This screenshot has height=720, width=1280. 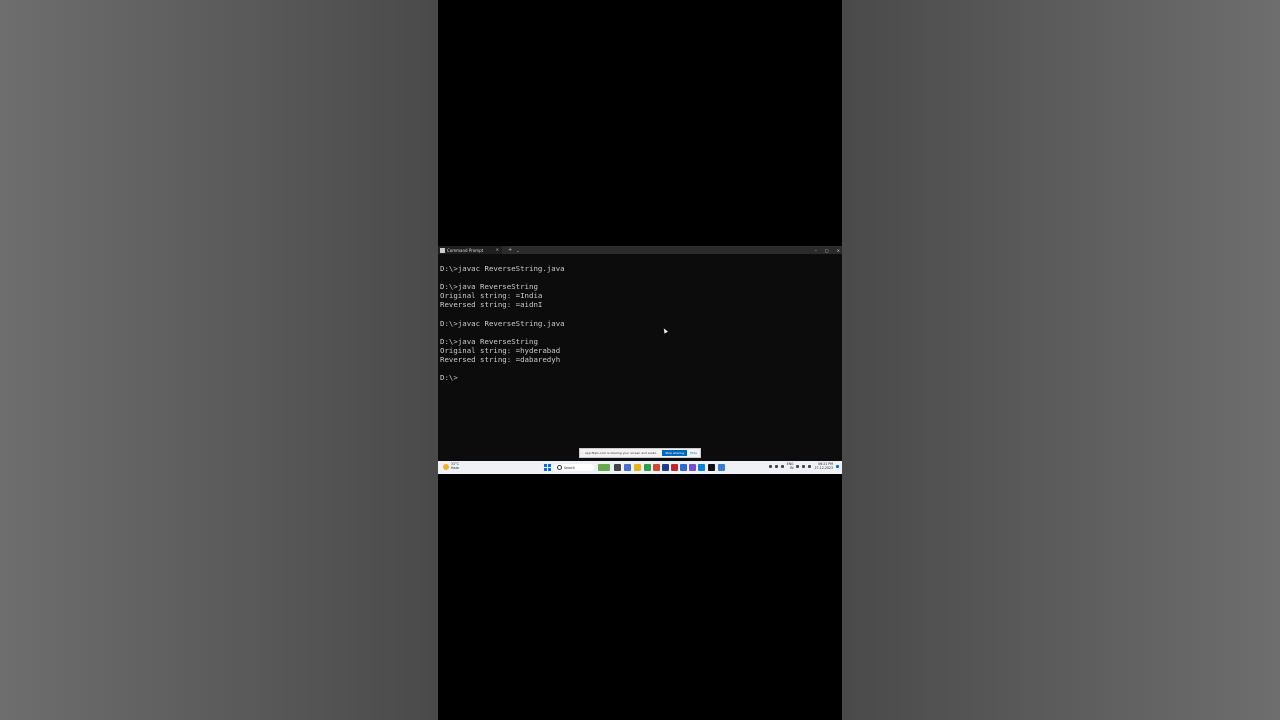 I want to click on clock: 06:21 PM 27-12-2023, so click(x=823, y=466).